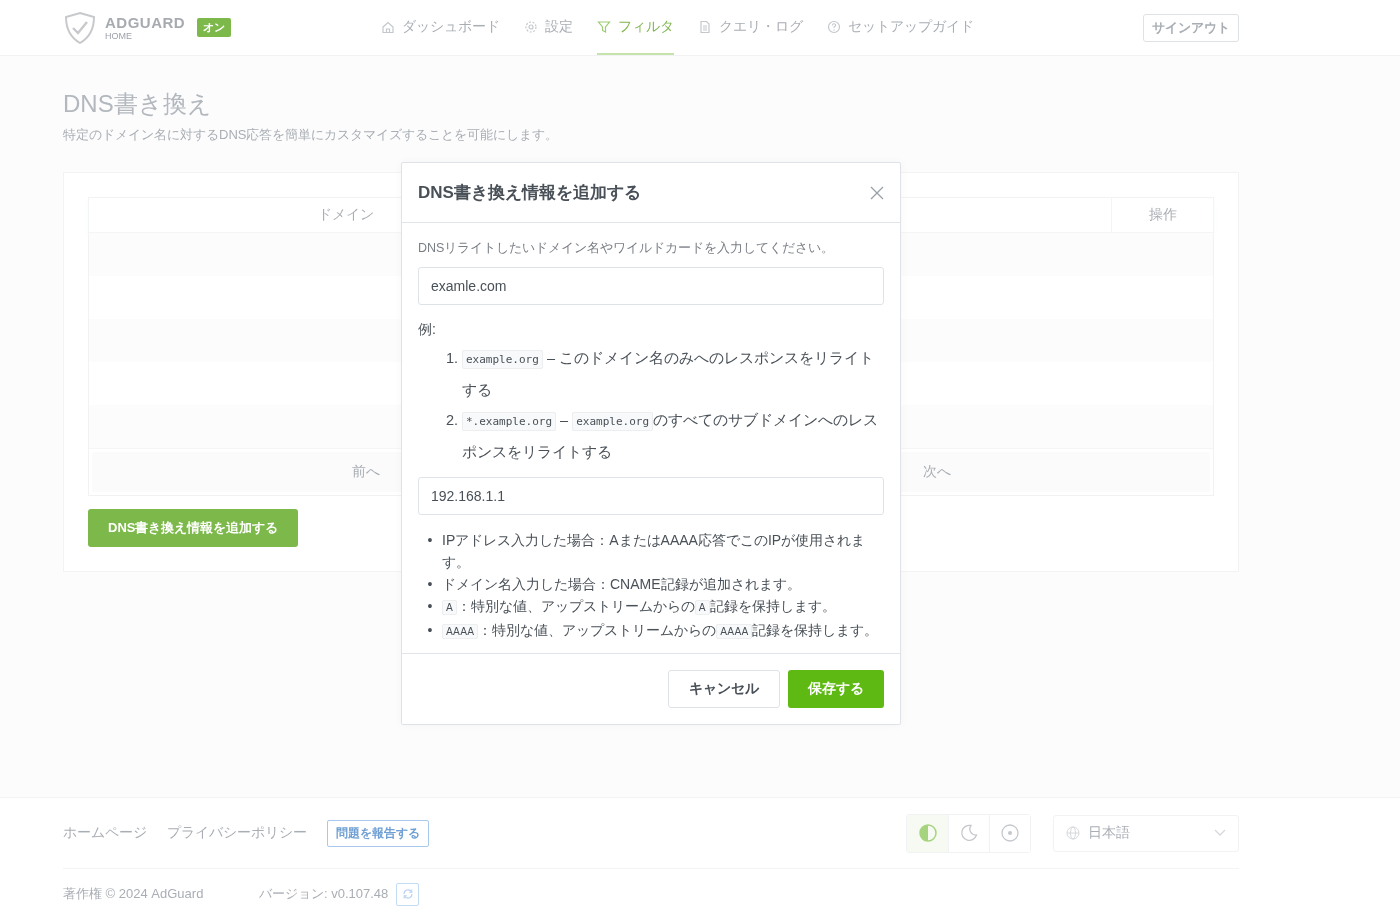  Describe the element at coordinates (900, 27) in the screenshot. I see `nav-tab: セットアップガイド` at that location.